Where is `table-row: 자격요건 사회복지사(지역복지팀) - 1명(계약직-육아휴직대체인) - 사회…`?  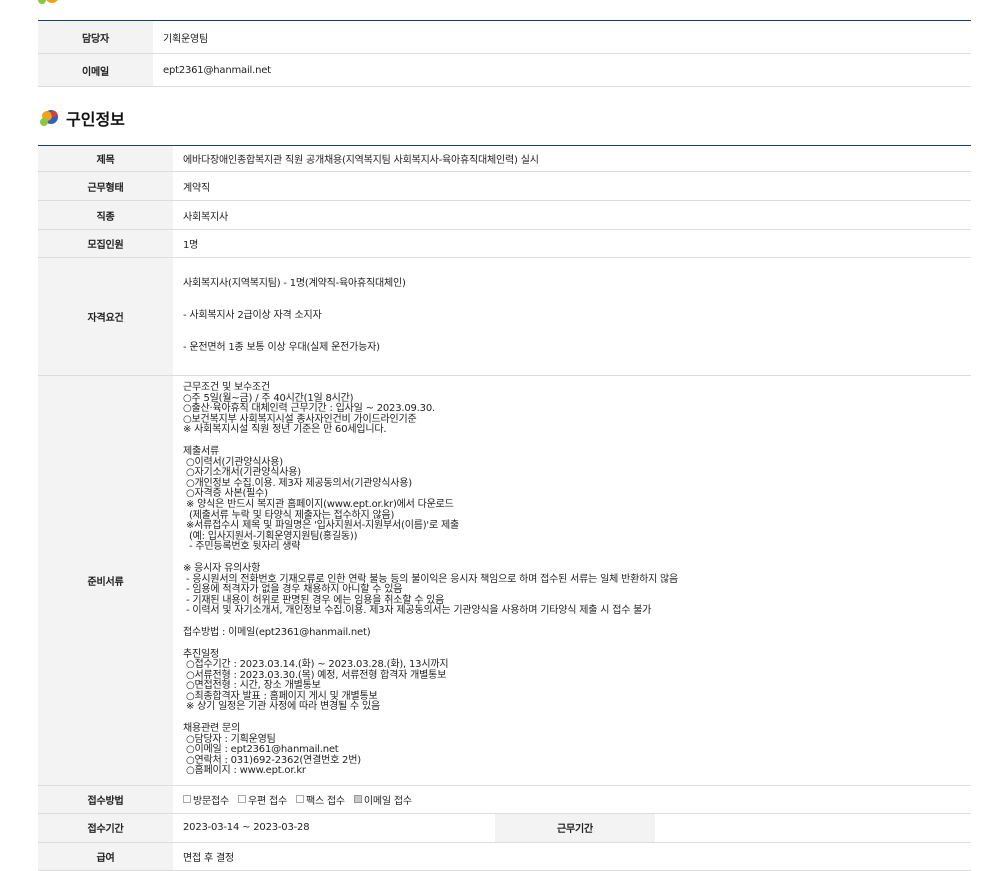
table-row: 자격요건 사회복지사(지역복지팀) - 1명(계약직-육아휴직대체인) - 사회… is located at coordinates (505, 316).